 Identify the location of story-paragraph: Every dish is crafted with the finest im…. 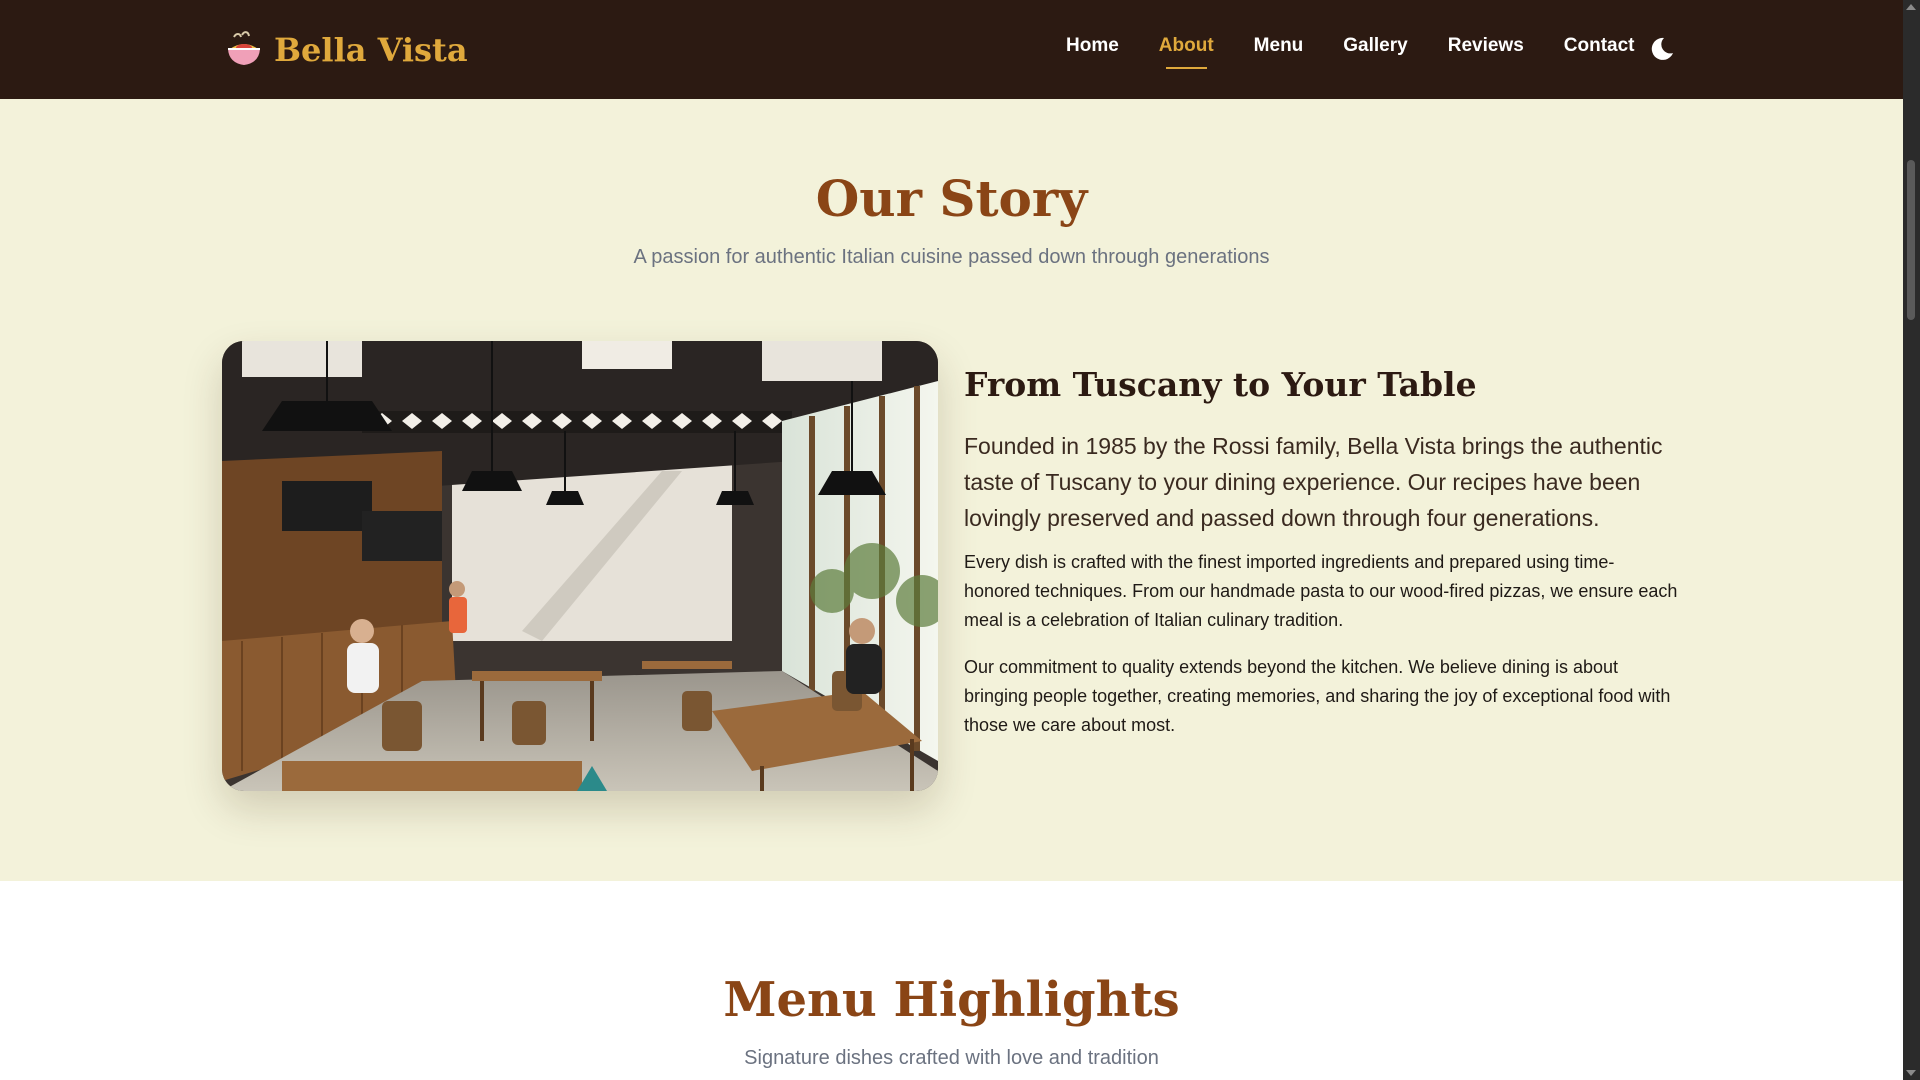
(1321, 591).